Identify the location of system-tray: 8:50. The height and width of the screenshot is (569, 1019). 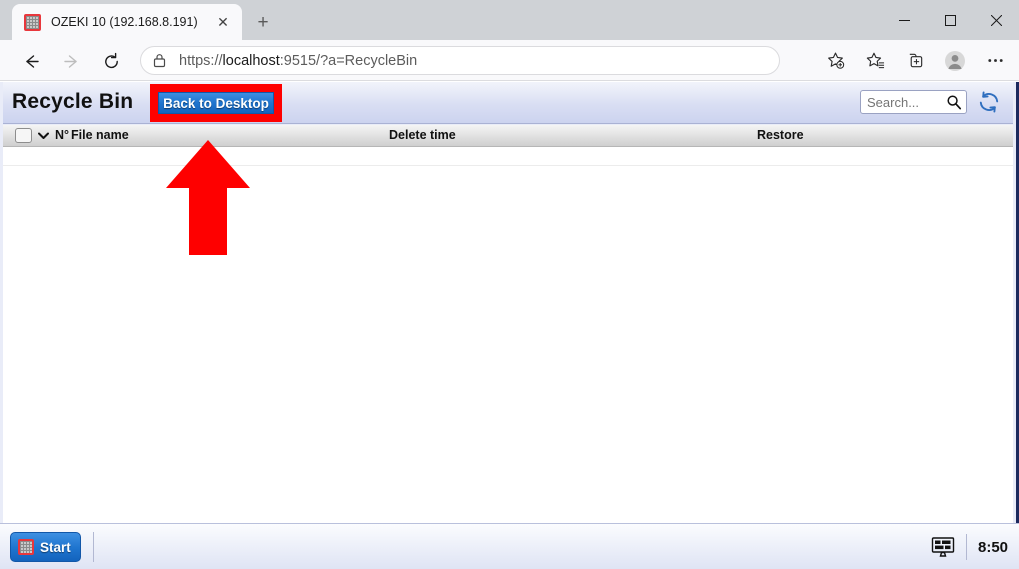
(969, 546).